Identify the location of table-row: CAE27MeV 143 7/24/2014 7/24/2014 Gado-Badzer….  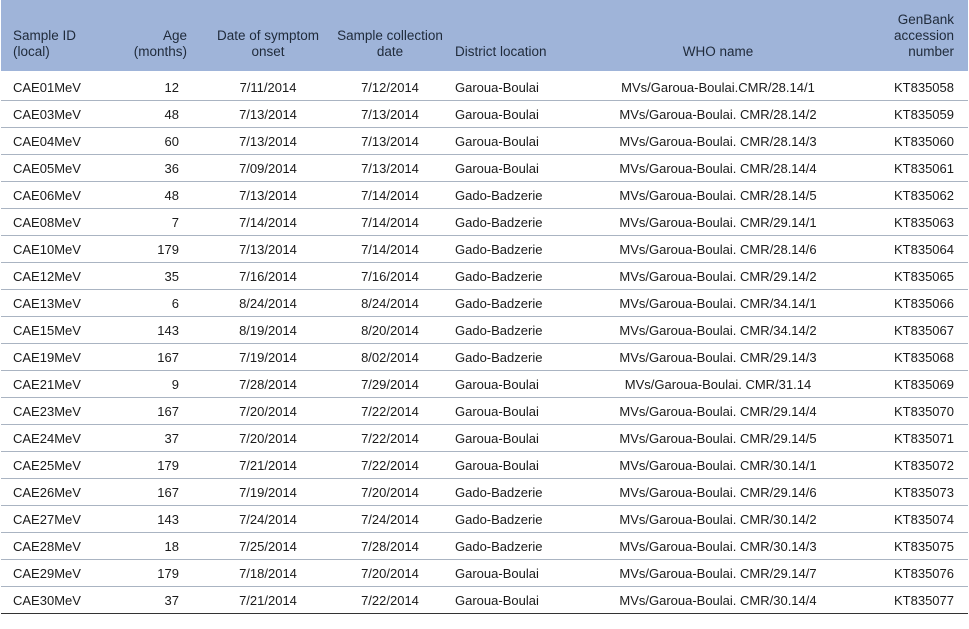
(484, 519).